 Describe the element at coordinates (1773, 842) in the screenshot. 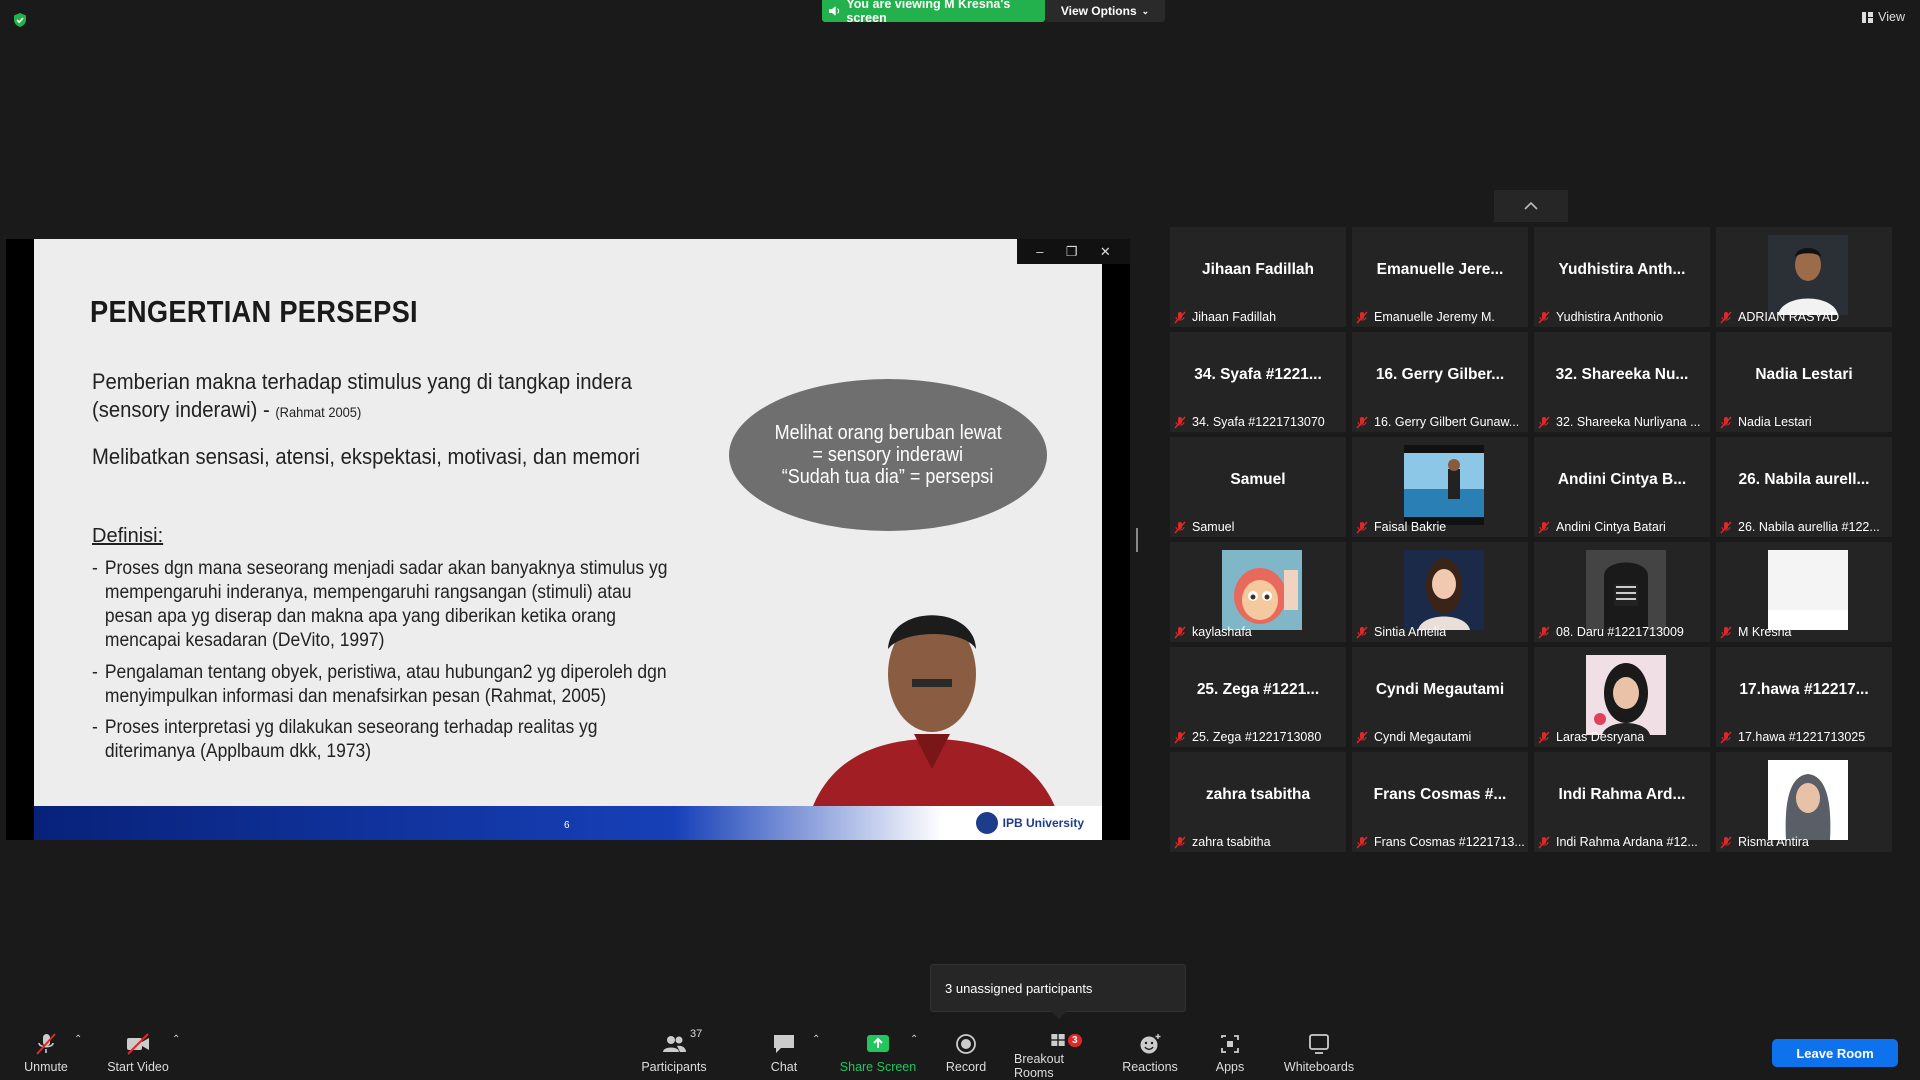

I see `participant-name-text: Risma Antira` at that location.